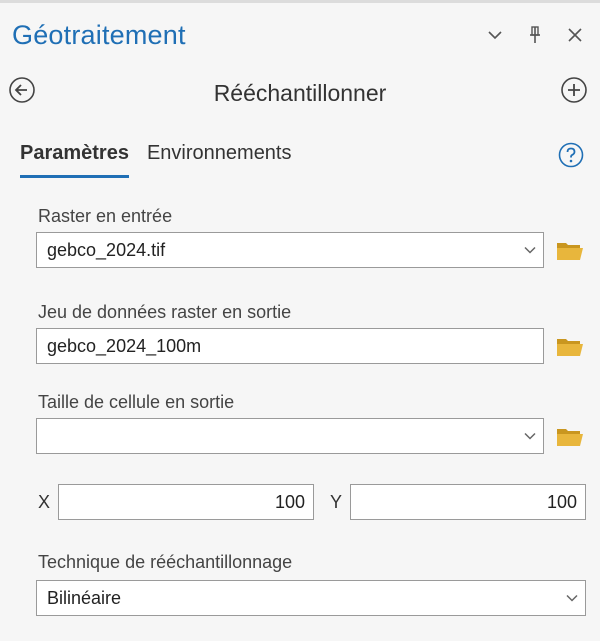  What do you see at coordinates (44, 502) in the screenshot?
I see `x-label: X` at bounding box center [44, 502].